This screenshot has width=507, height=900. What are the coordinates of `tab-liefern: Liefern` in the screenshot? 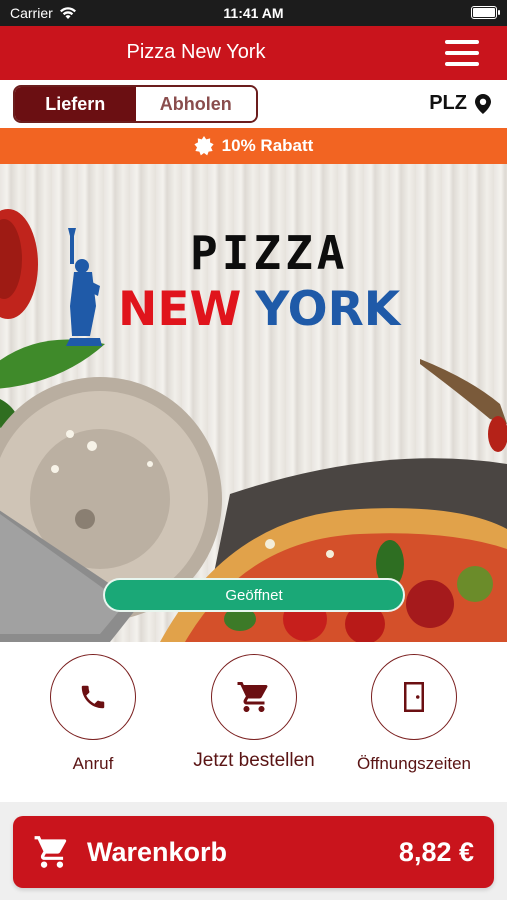 It's located at (75, 104).